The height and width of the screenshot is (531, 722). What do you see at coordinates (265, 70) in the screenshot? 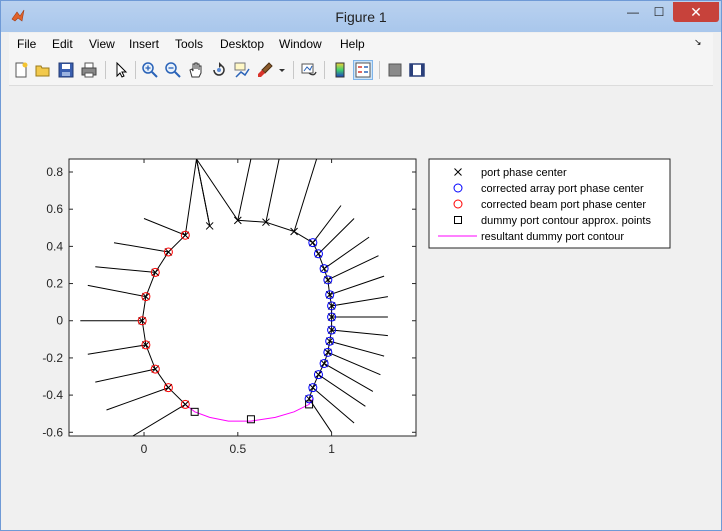
I see `brush-icon` at bounding box center [265, 70].